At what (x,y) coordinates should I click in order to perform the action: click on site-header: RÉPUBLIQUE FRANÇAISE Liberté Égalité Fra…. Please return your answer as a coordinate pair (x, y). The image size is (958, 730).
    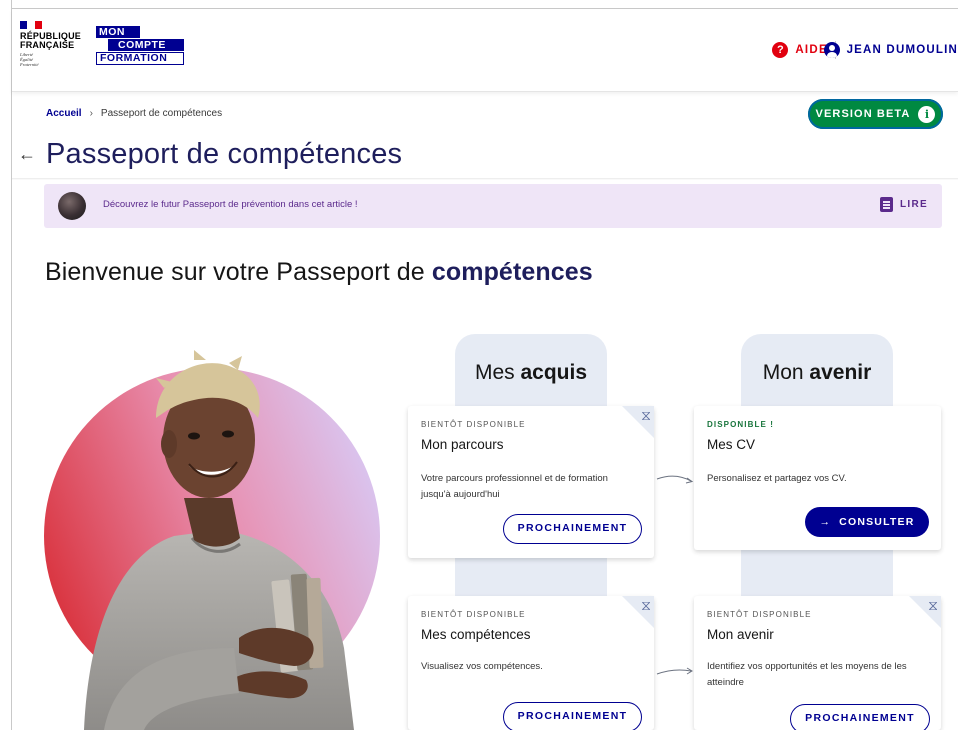
    Looking at the image, I should click on (485, 50).